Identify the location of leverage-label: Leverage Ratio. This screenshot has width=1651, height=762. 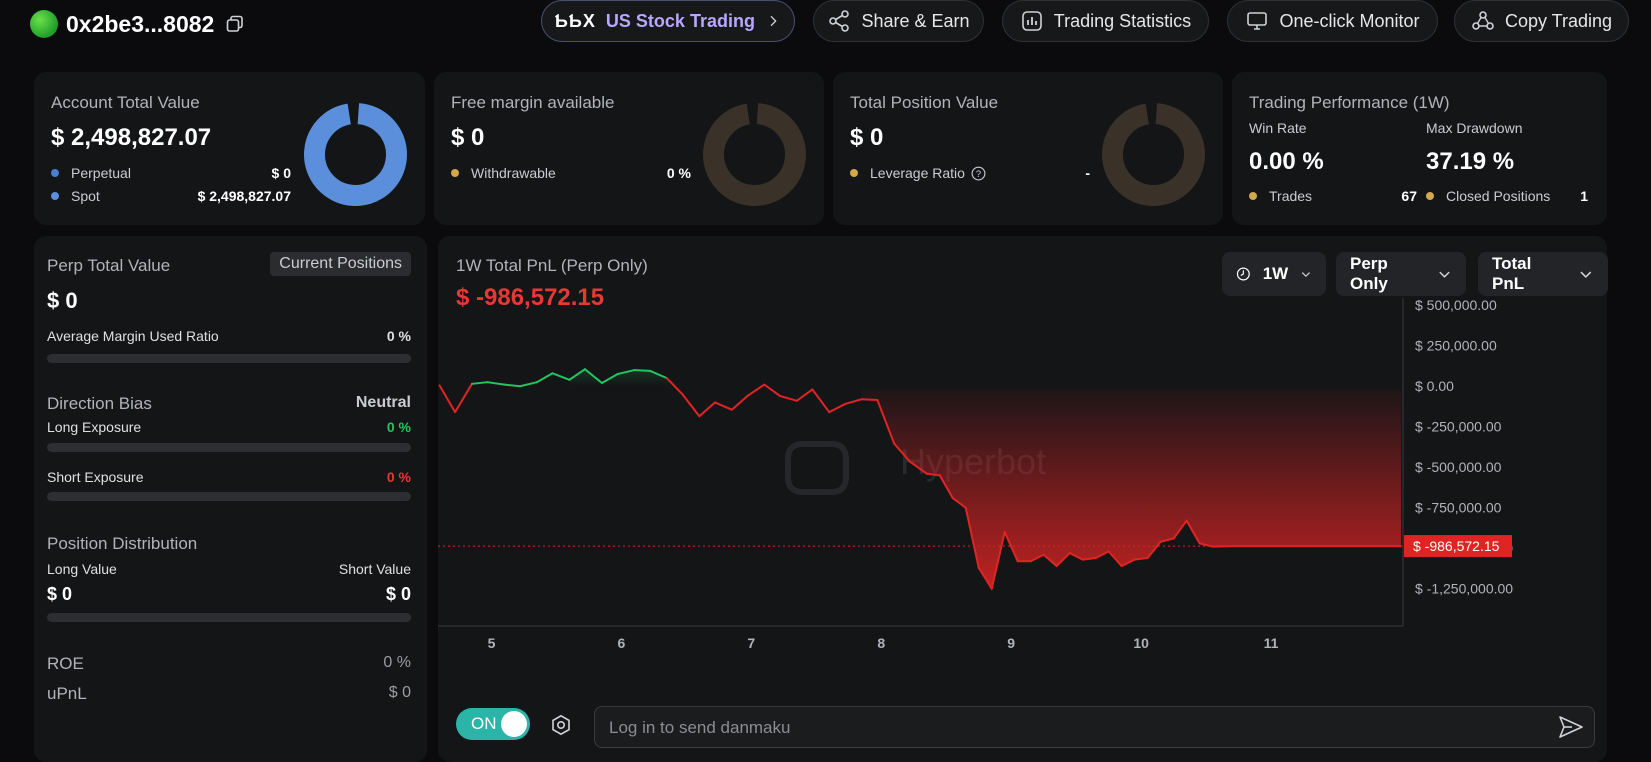
(917, 173).